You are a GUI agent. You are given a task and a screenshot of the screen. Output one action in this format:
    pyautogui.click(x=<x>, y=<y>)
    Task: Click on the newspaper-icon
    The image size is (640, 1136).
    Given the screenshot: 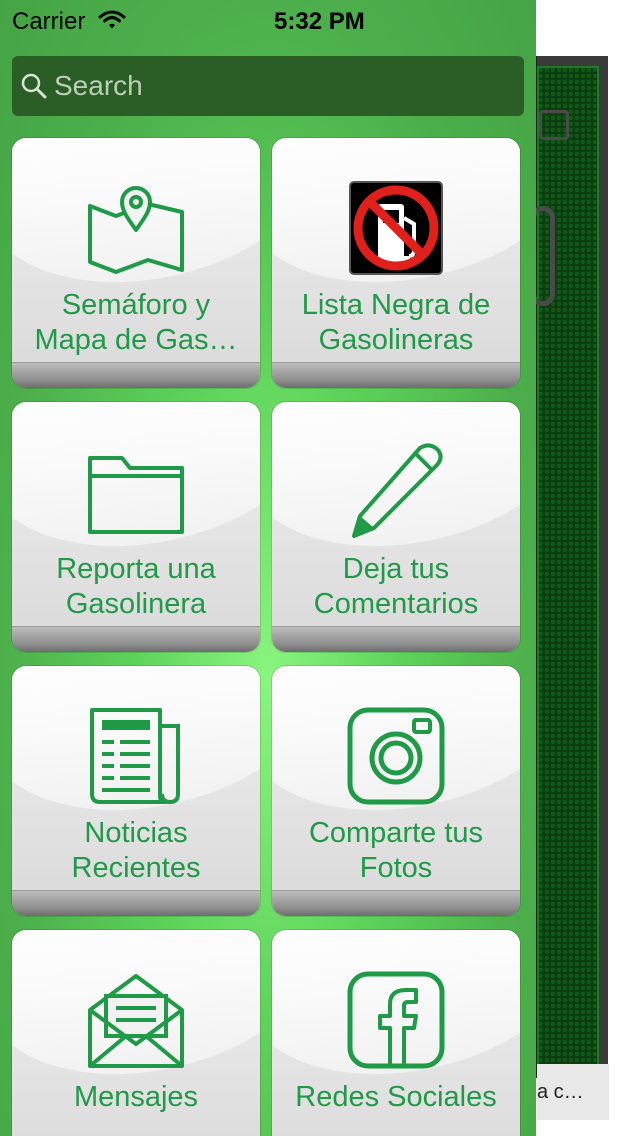 What is the action you would take?
    pyautogui.click(x=135, y=756)
    